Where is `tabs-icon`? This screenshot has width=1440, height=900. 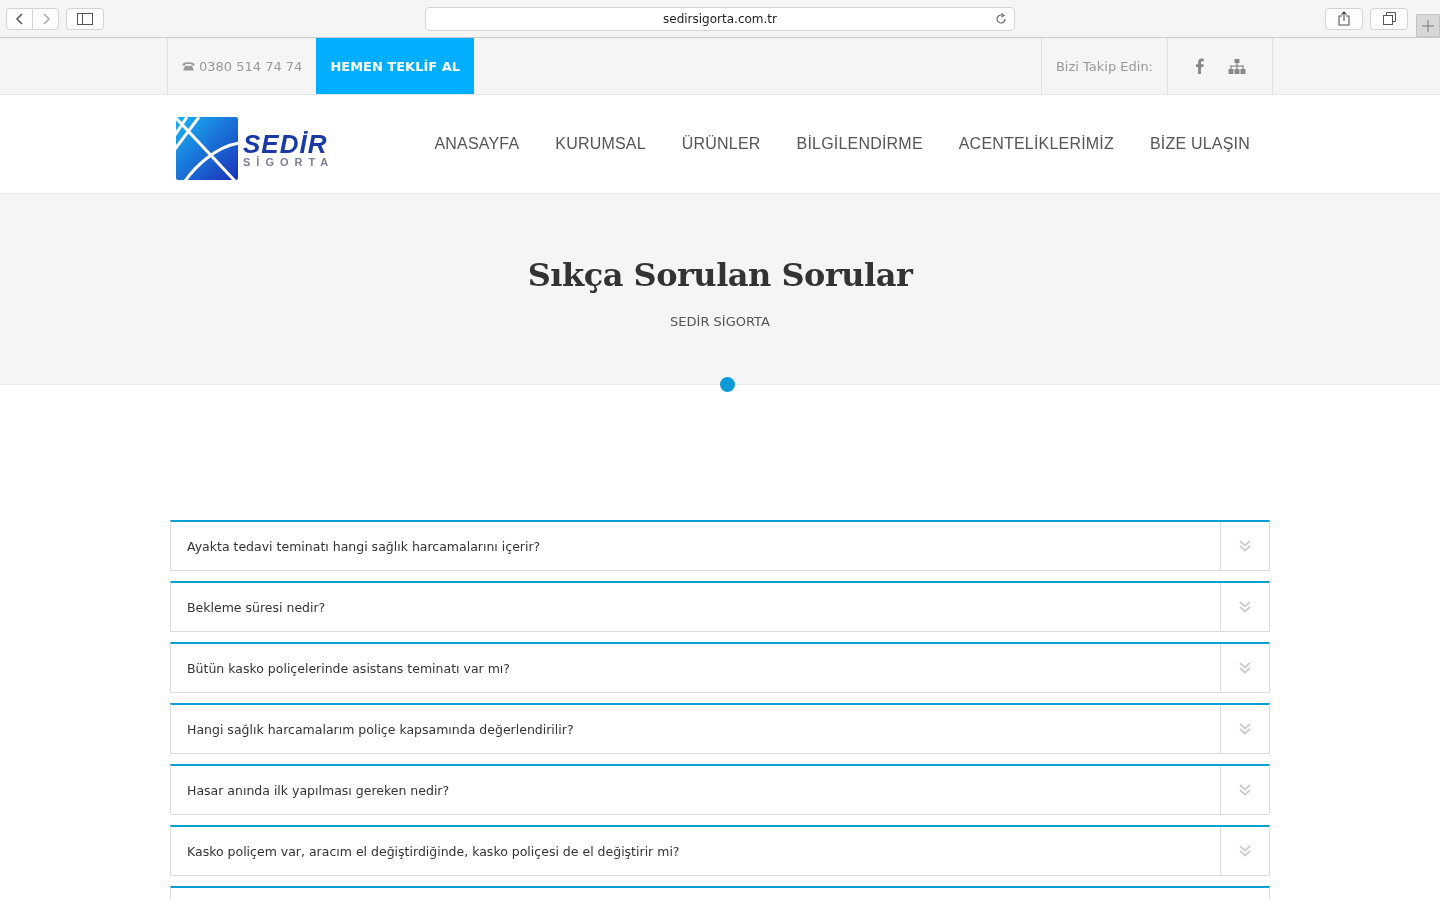
tabs-icon is located at coordinates (1389, 18).